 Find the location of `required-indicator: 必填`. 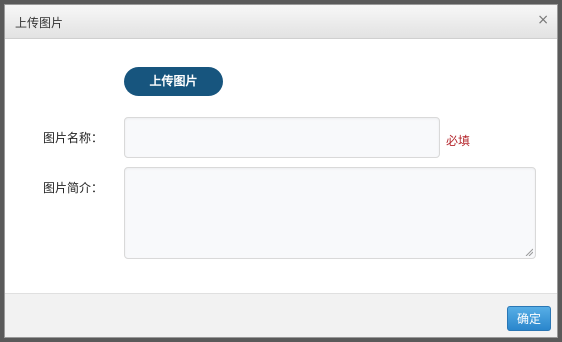

required-indicator: 必填 is located at coordinates (458, 141).